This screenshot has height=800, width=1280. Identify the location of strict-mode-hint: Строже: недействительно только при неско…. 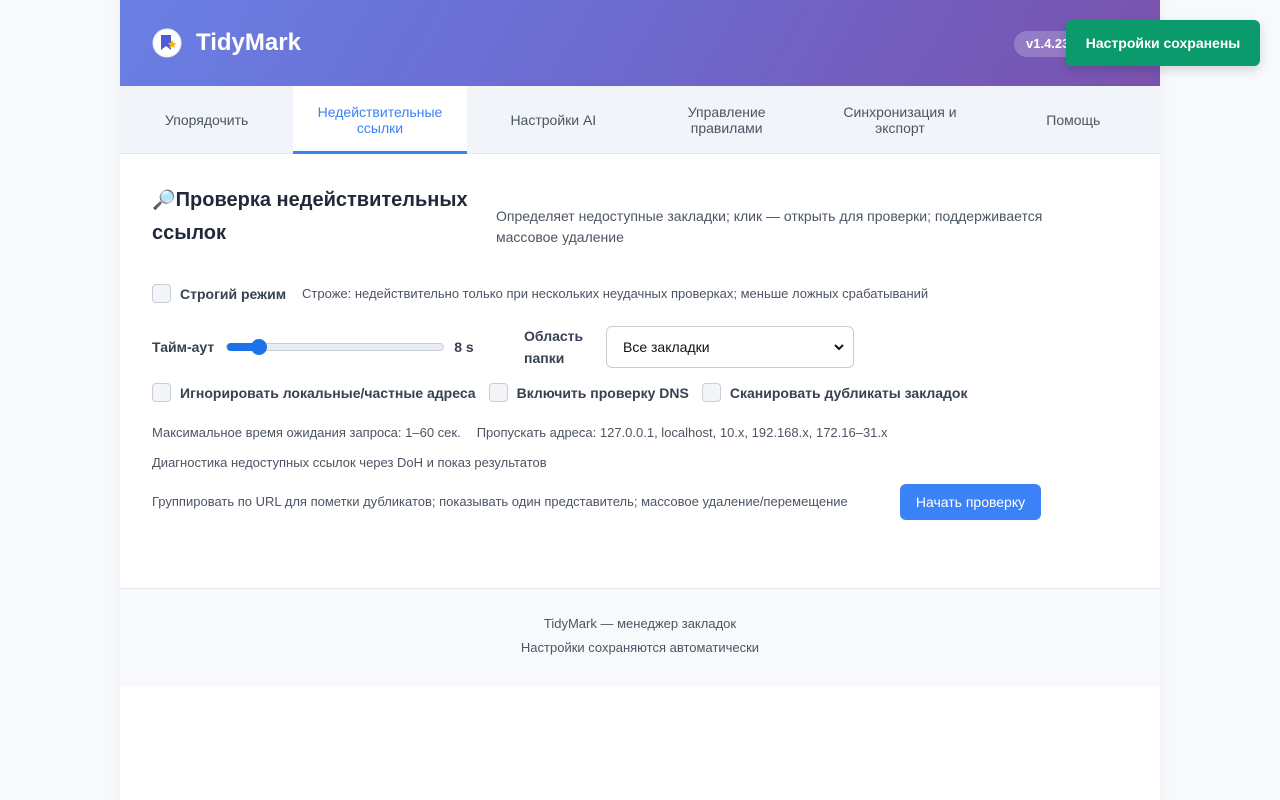
(615, 293).